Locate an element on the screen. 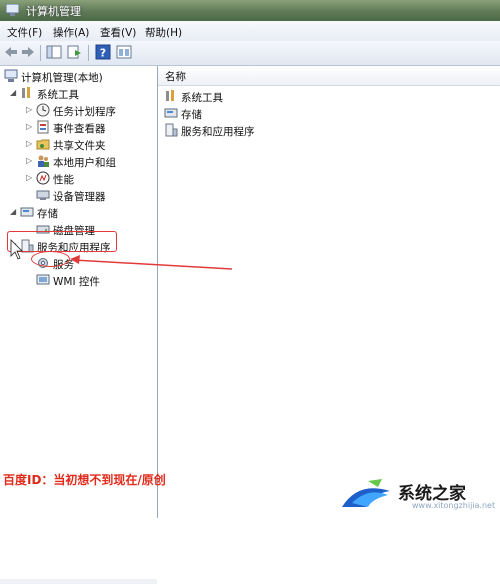 Image resolution: width=500 pixels, height=584 pixels. tree-label: 任务计划程序 is located at coordinates (84, 112).